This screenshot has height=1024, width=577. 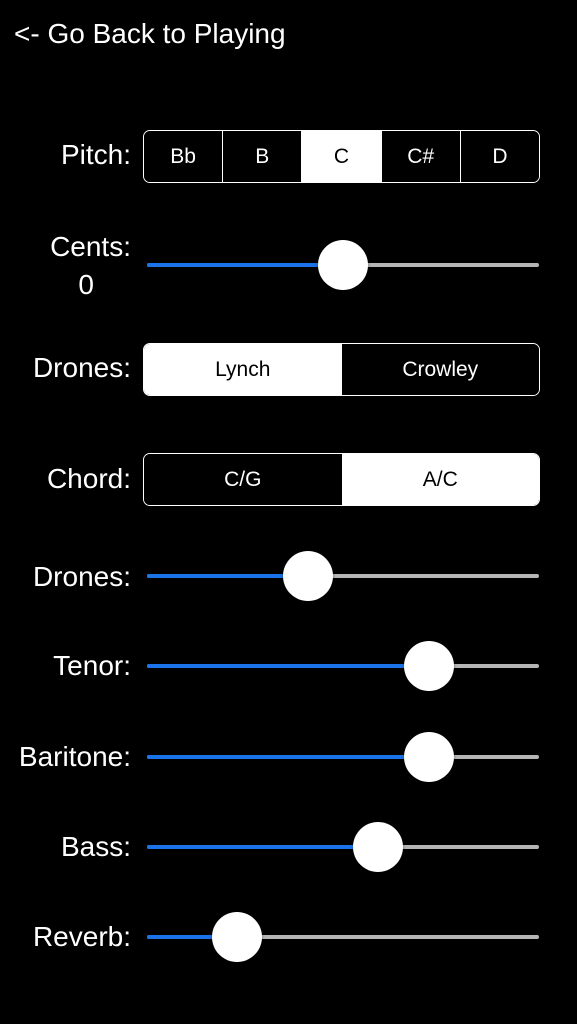 I want to click on cents-slider-fill, so click(x=245, y=265).